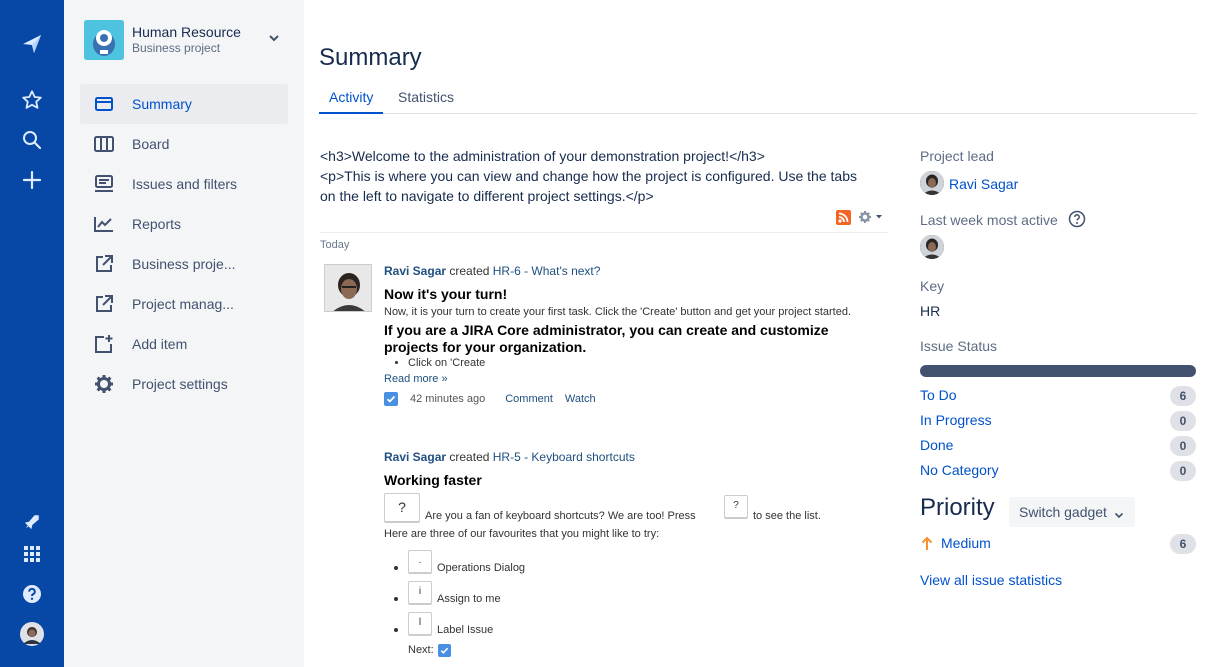  I want to click on status-label: In Progress, so click(956, 420).